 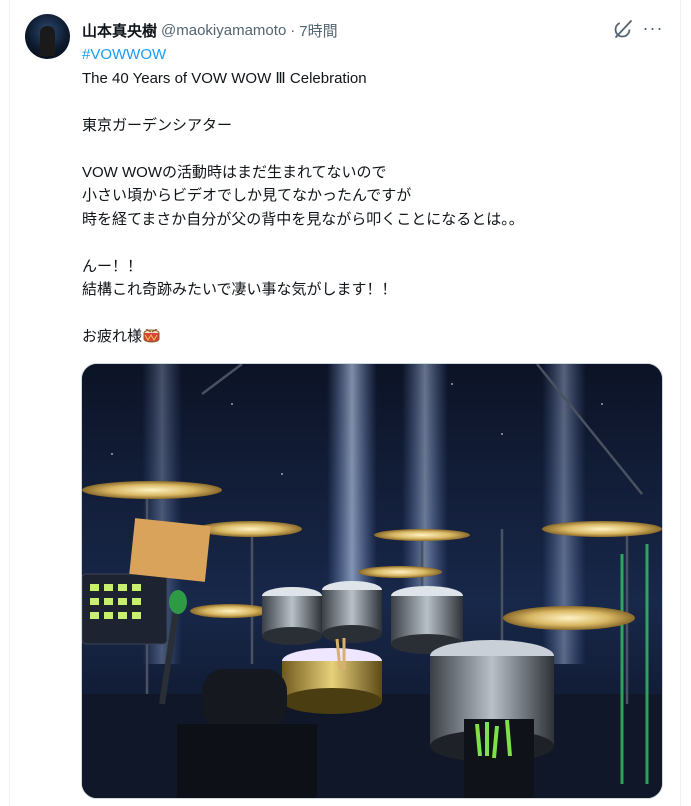 I want to click on tweet-line: 結構これ奇跡みたいで凄い事な気がします！！, so click(x=239, y=289).